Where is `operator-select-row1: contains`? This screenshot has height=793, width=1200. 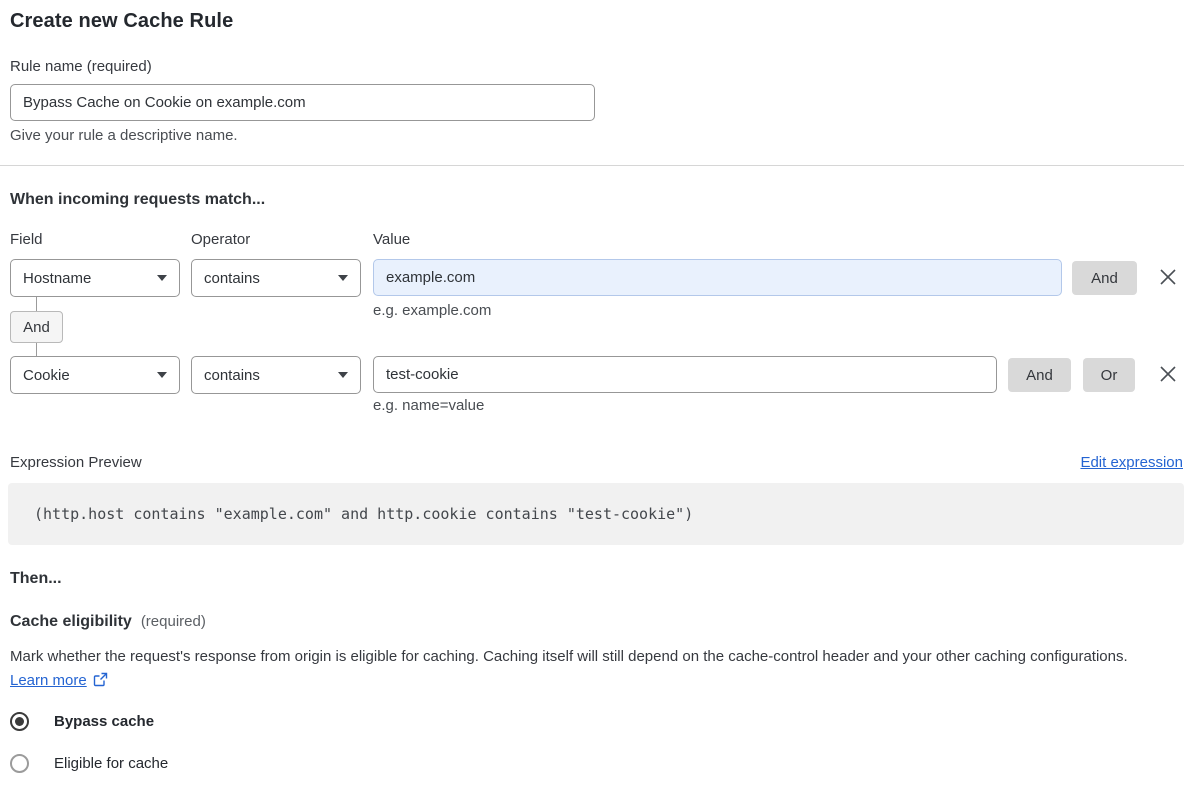
operator-select-row1: contains is located at coordinates (276, 278).